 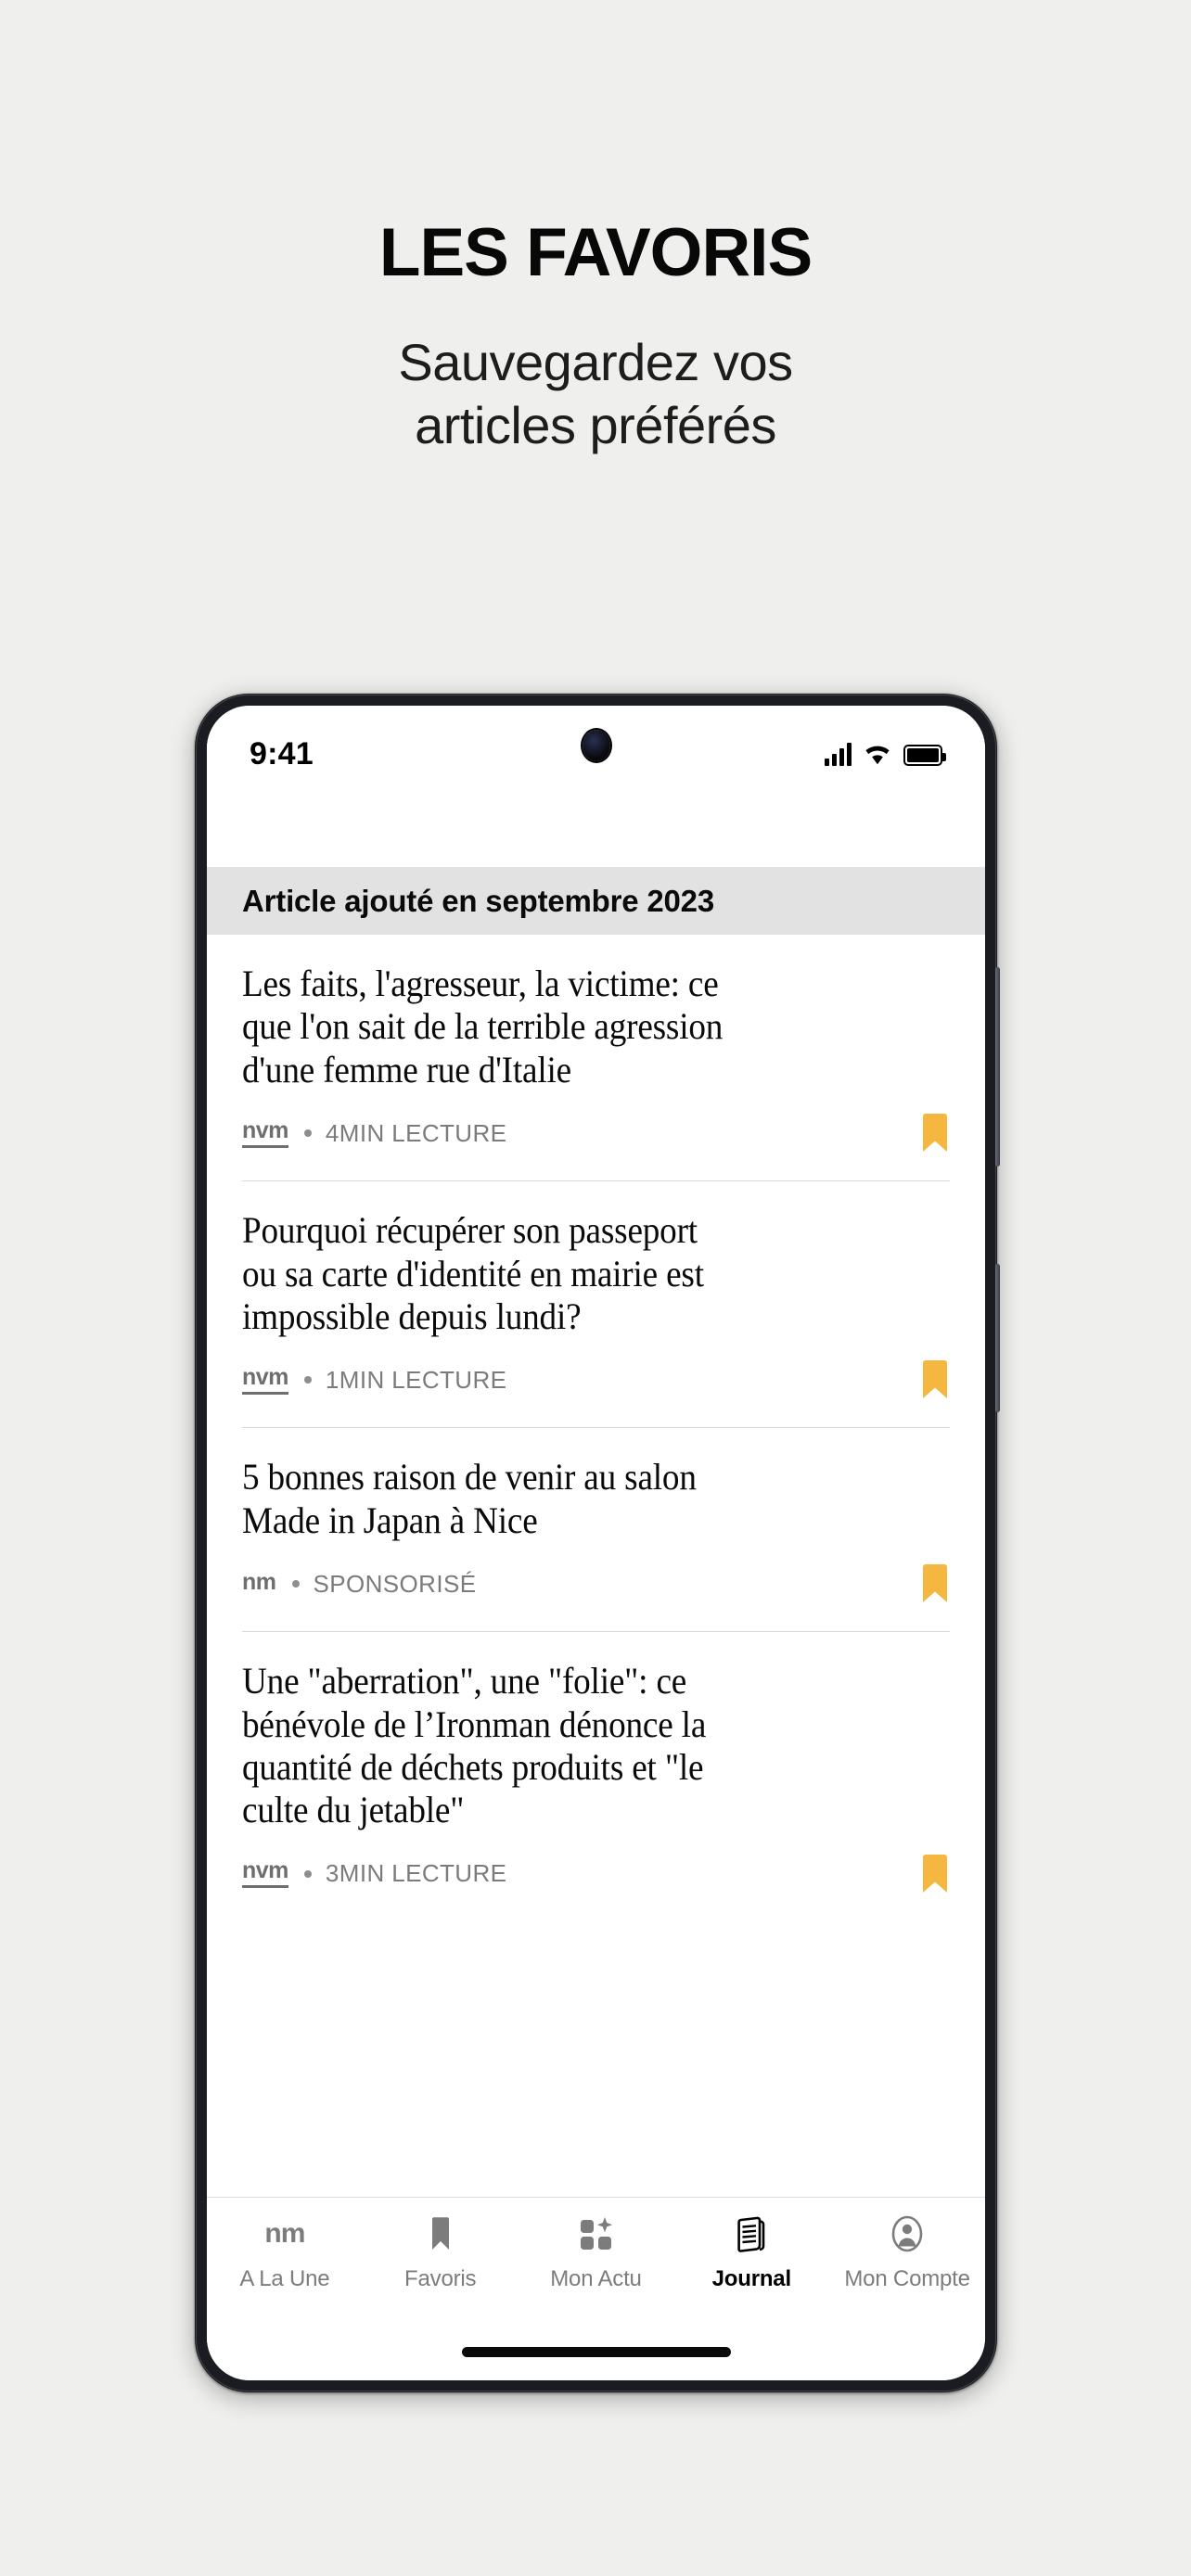 I want to click on tab-item-a-la-une: nm A La Une, so click(x=285, y=2252).